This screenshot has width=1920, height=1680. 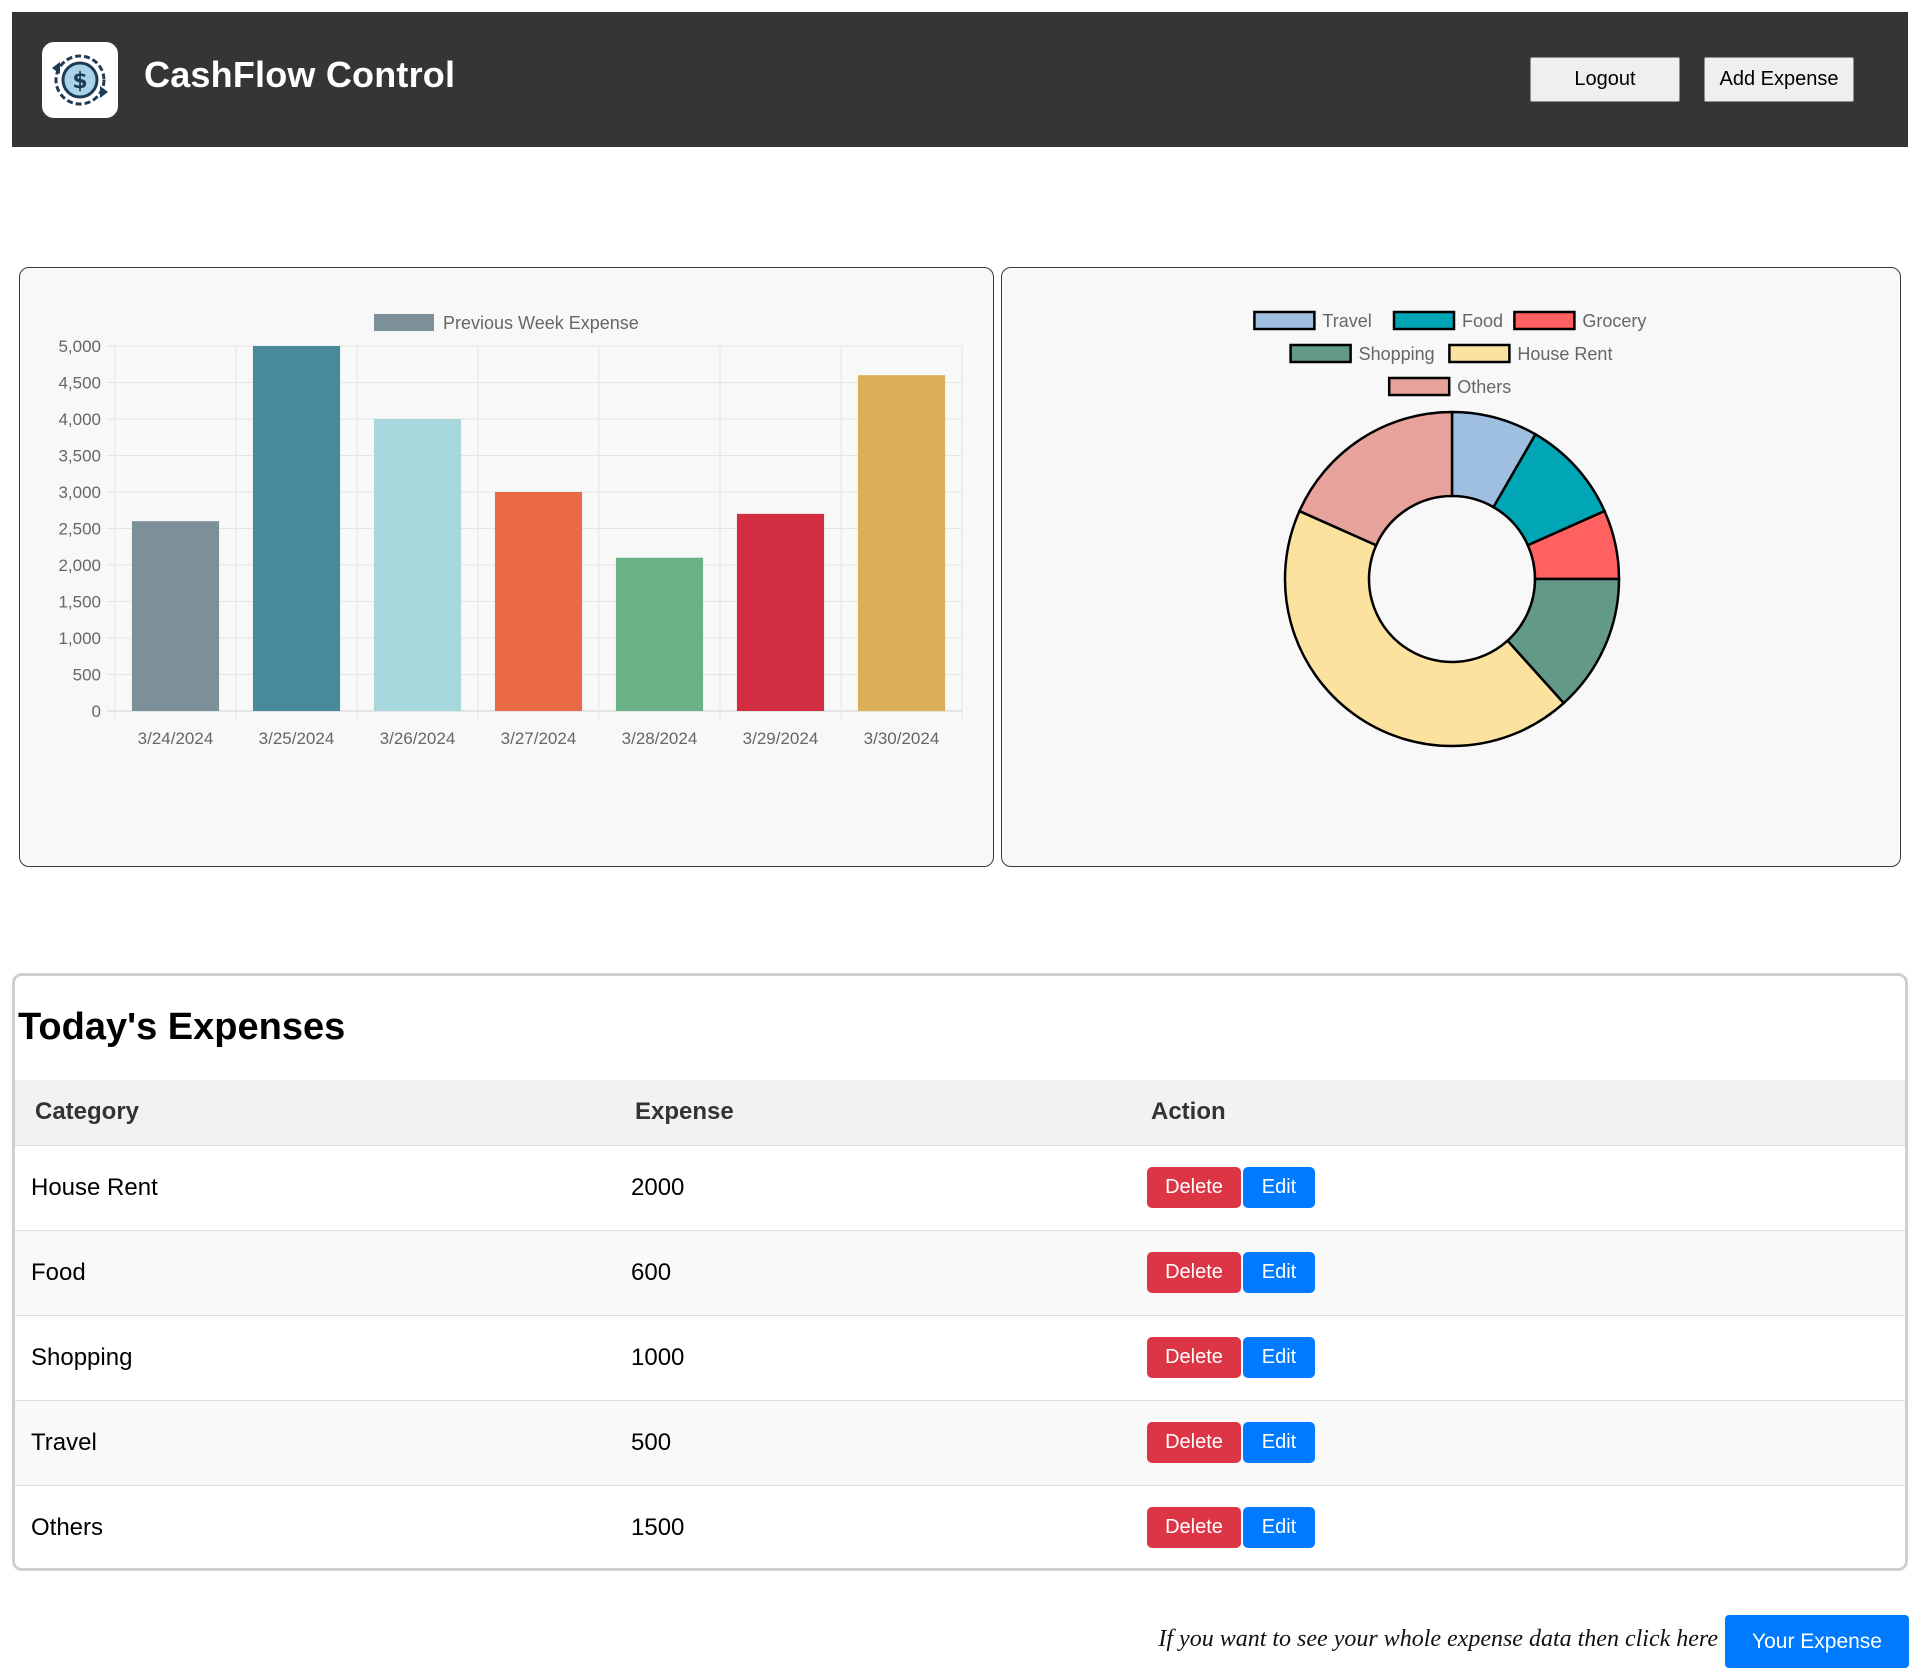 What do you see at coordinates (96, 711) in the screenshot?
I see `y-tick-label: 0` at bounding box center [96, 711].